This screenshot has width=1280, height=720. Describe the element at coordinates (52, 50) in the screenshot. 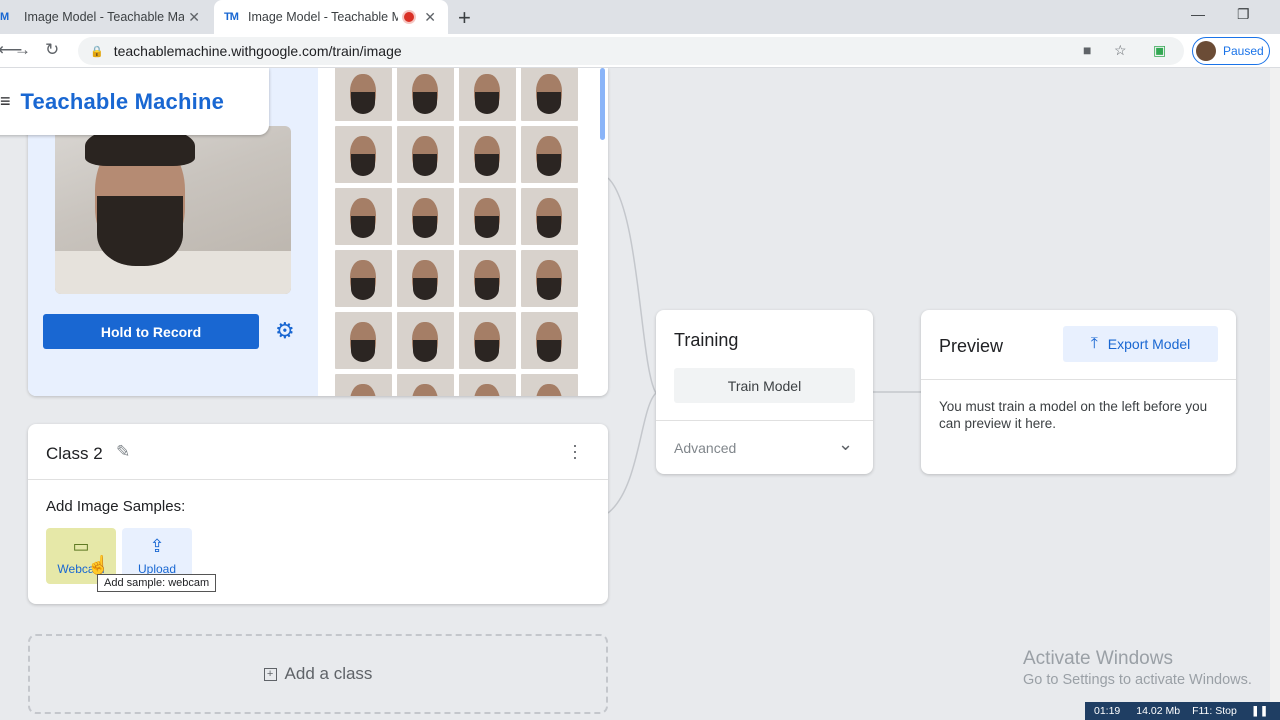

I see `reload-icon: ↻` at that location.